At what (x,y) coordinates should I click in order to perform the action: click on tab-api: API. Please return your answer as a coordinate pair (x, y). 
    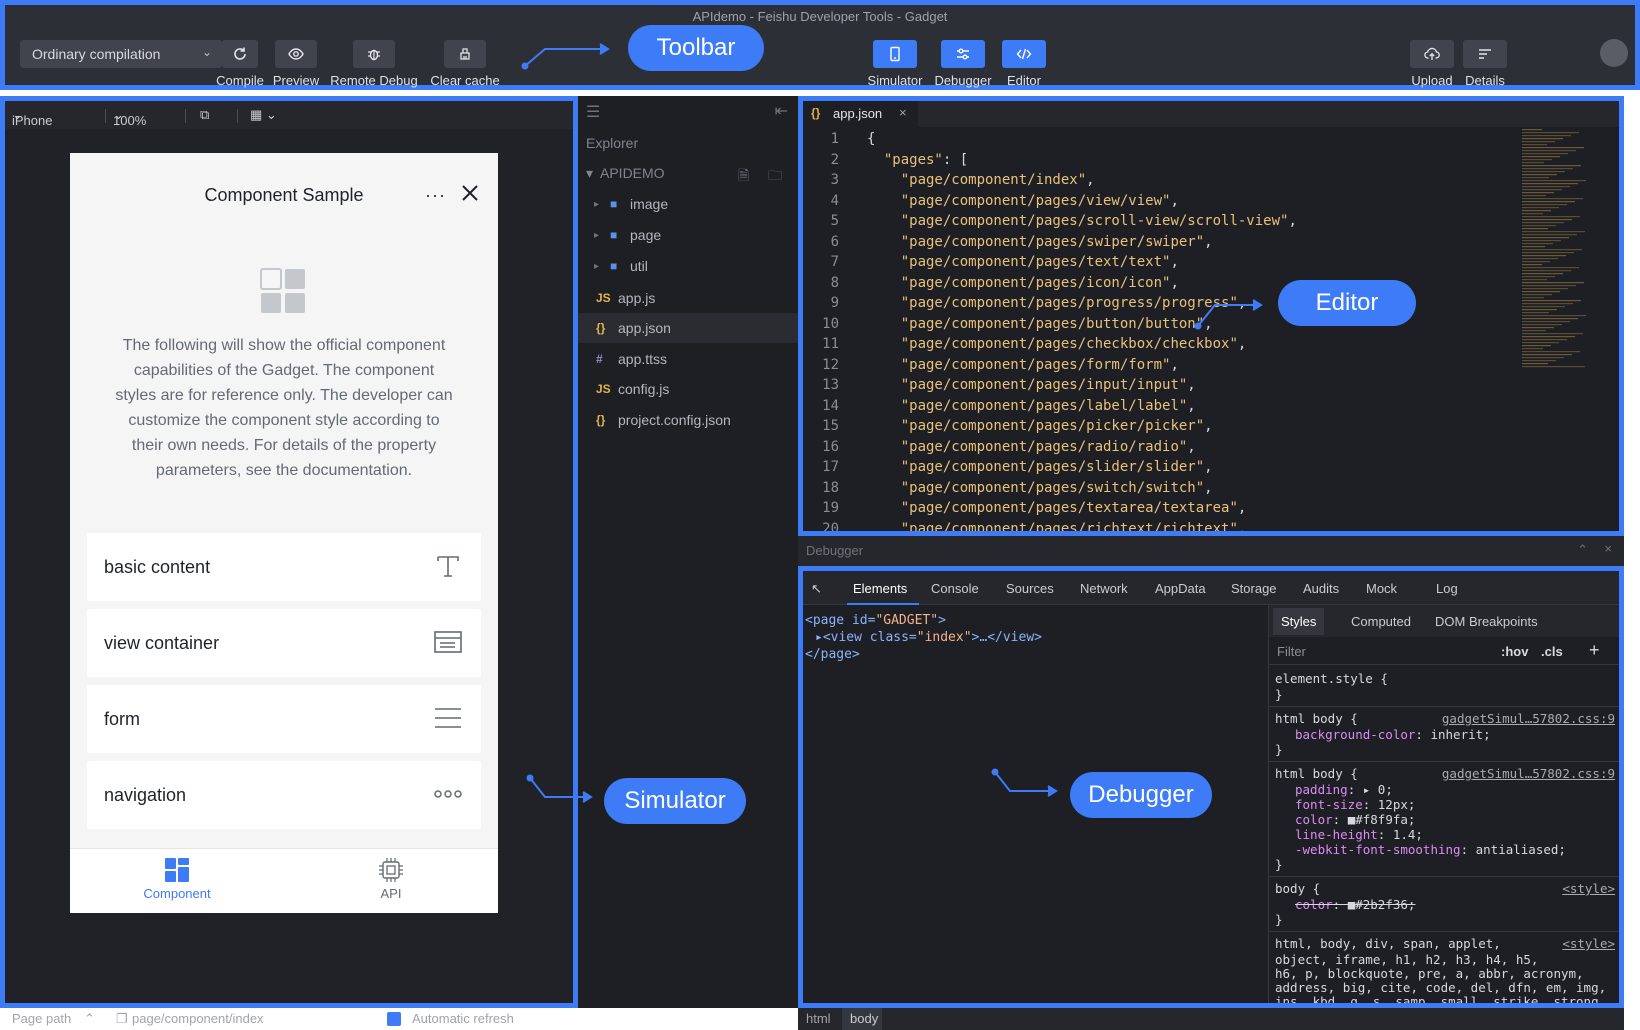
    Looking at the image, I should click on (391, 879).